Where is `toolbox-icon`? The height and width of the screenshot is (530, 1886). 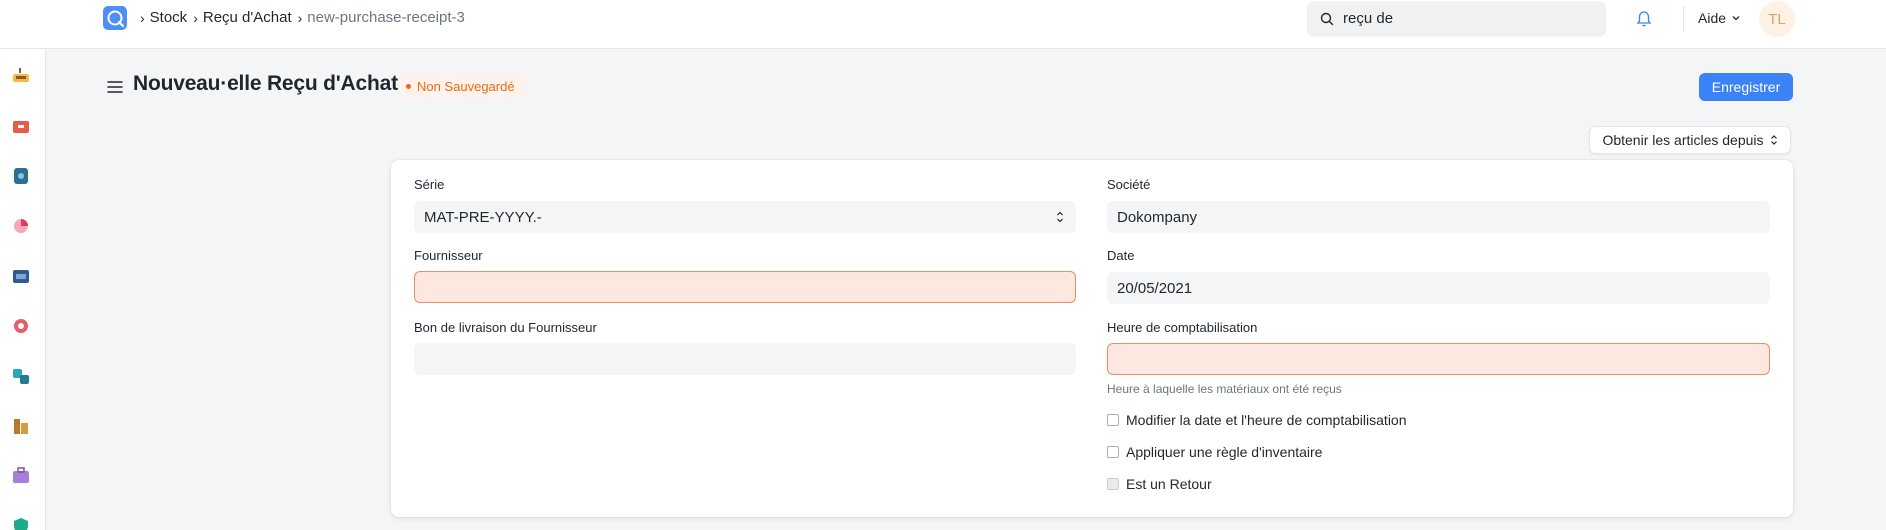
toolbox-icon is located at coordinates (21, 126).